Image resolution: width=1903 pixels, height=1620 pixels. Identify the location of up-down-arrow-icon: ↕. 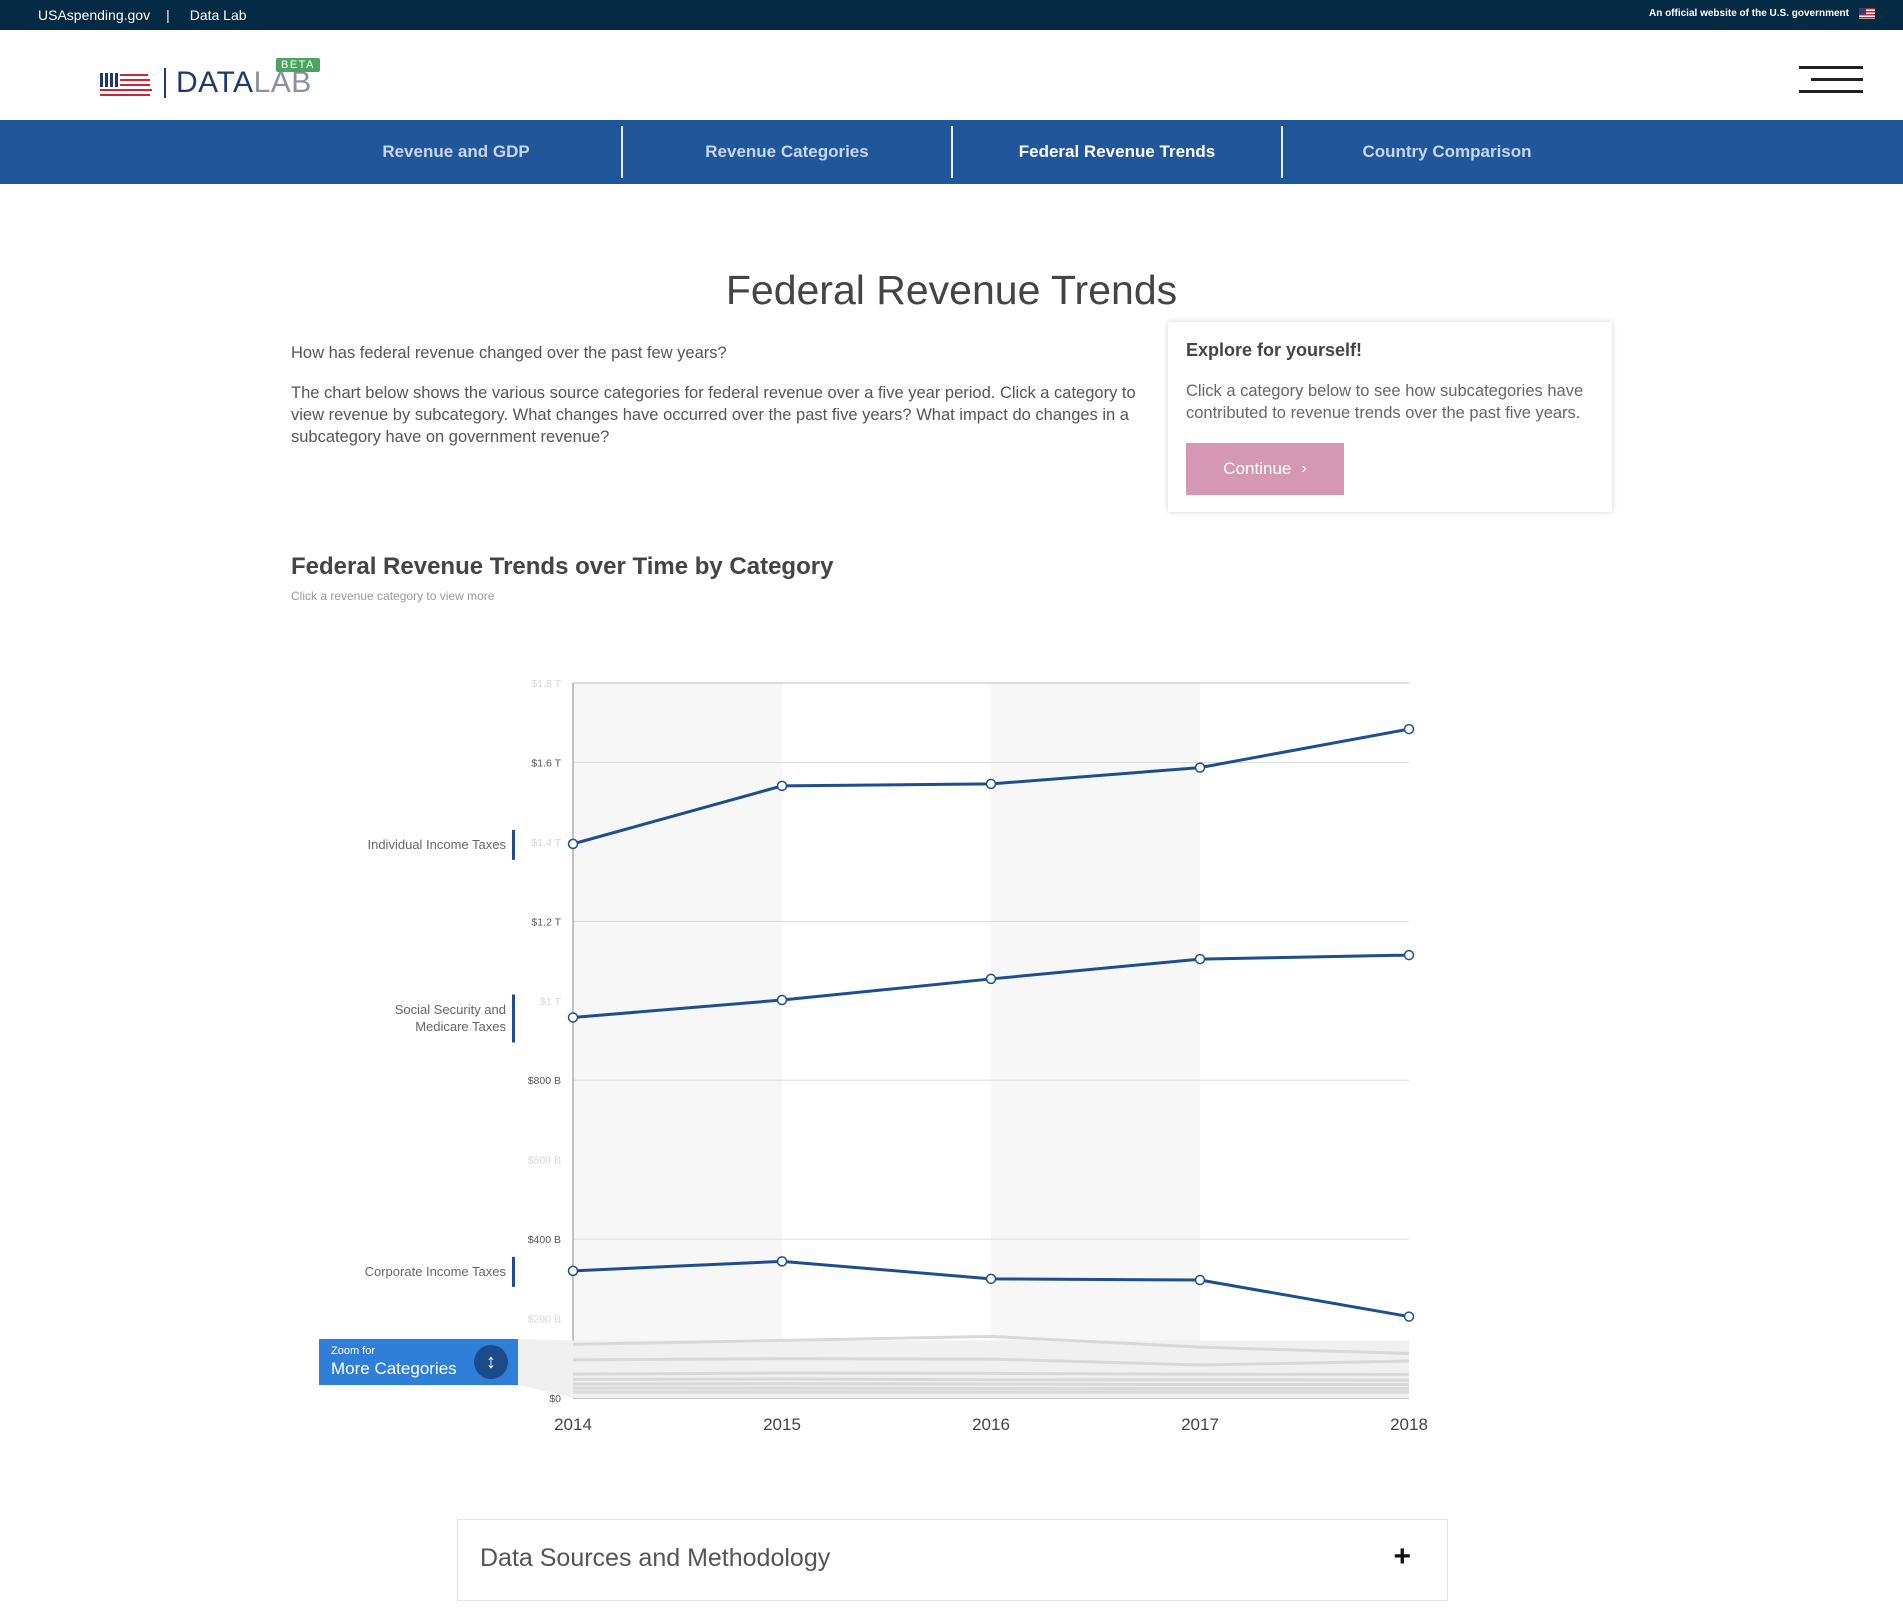
(491, 1362).